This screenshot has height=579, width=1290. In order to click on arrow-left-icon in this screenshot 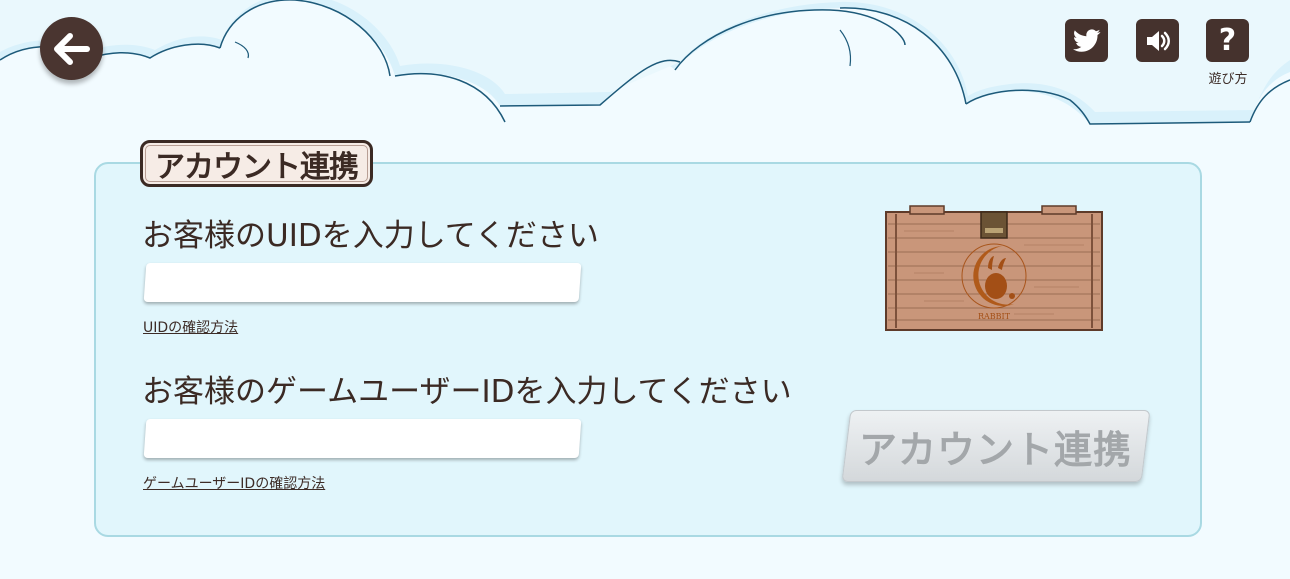, I will do `click(71, 48)`.